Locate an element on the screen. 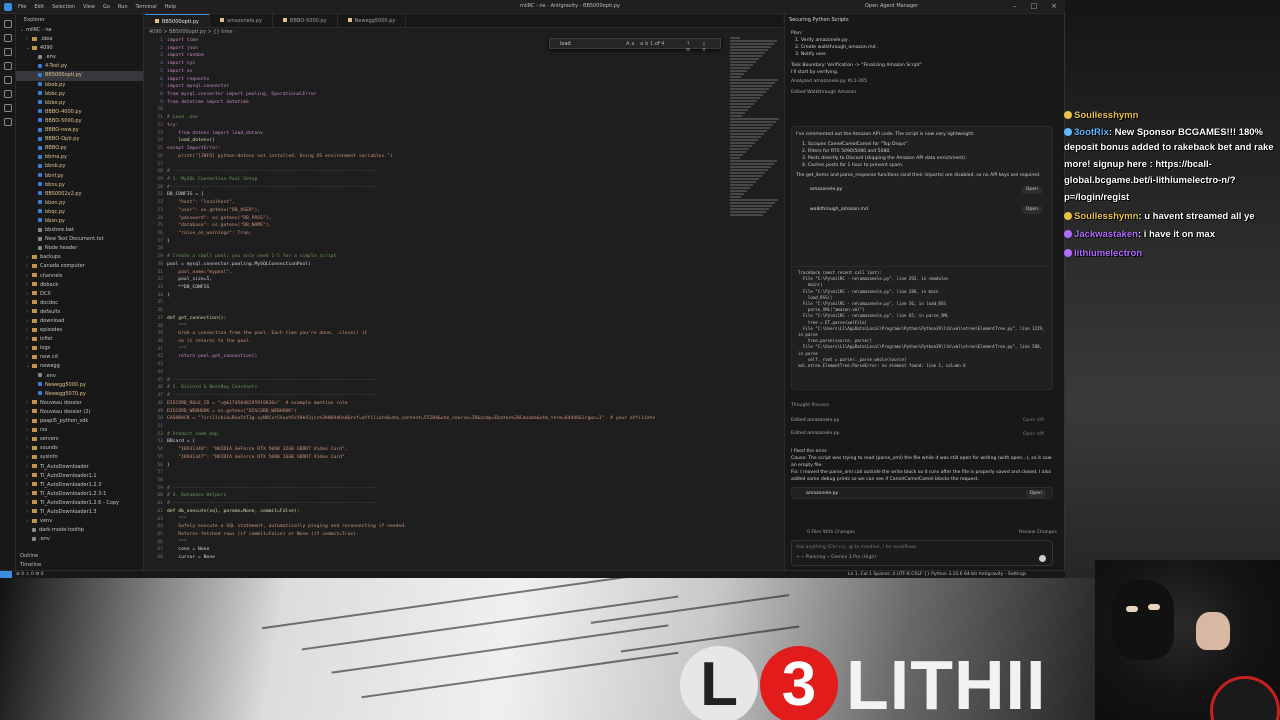 The width and height of the screenshot is (1280, 720). code-line: 46 # 2. Discord & BestBuy Constants is located at coordinates (437, 388).